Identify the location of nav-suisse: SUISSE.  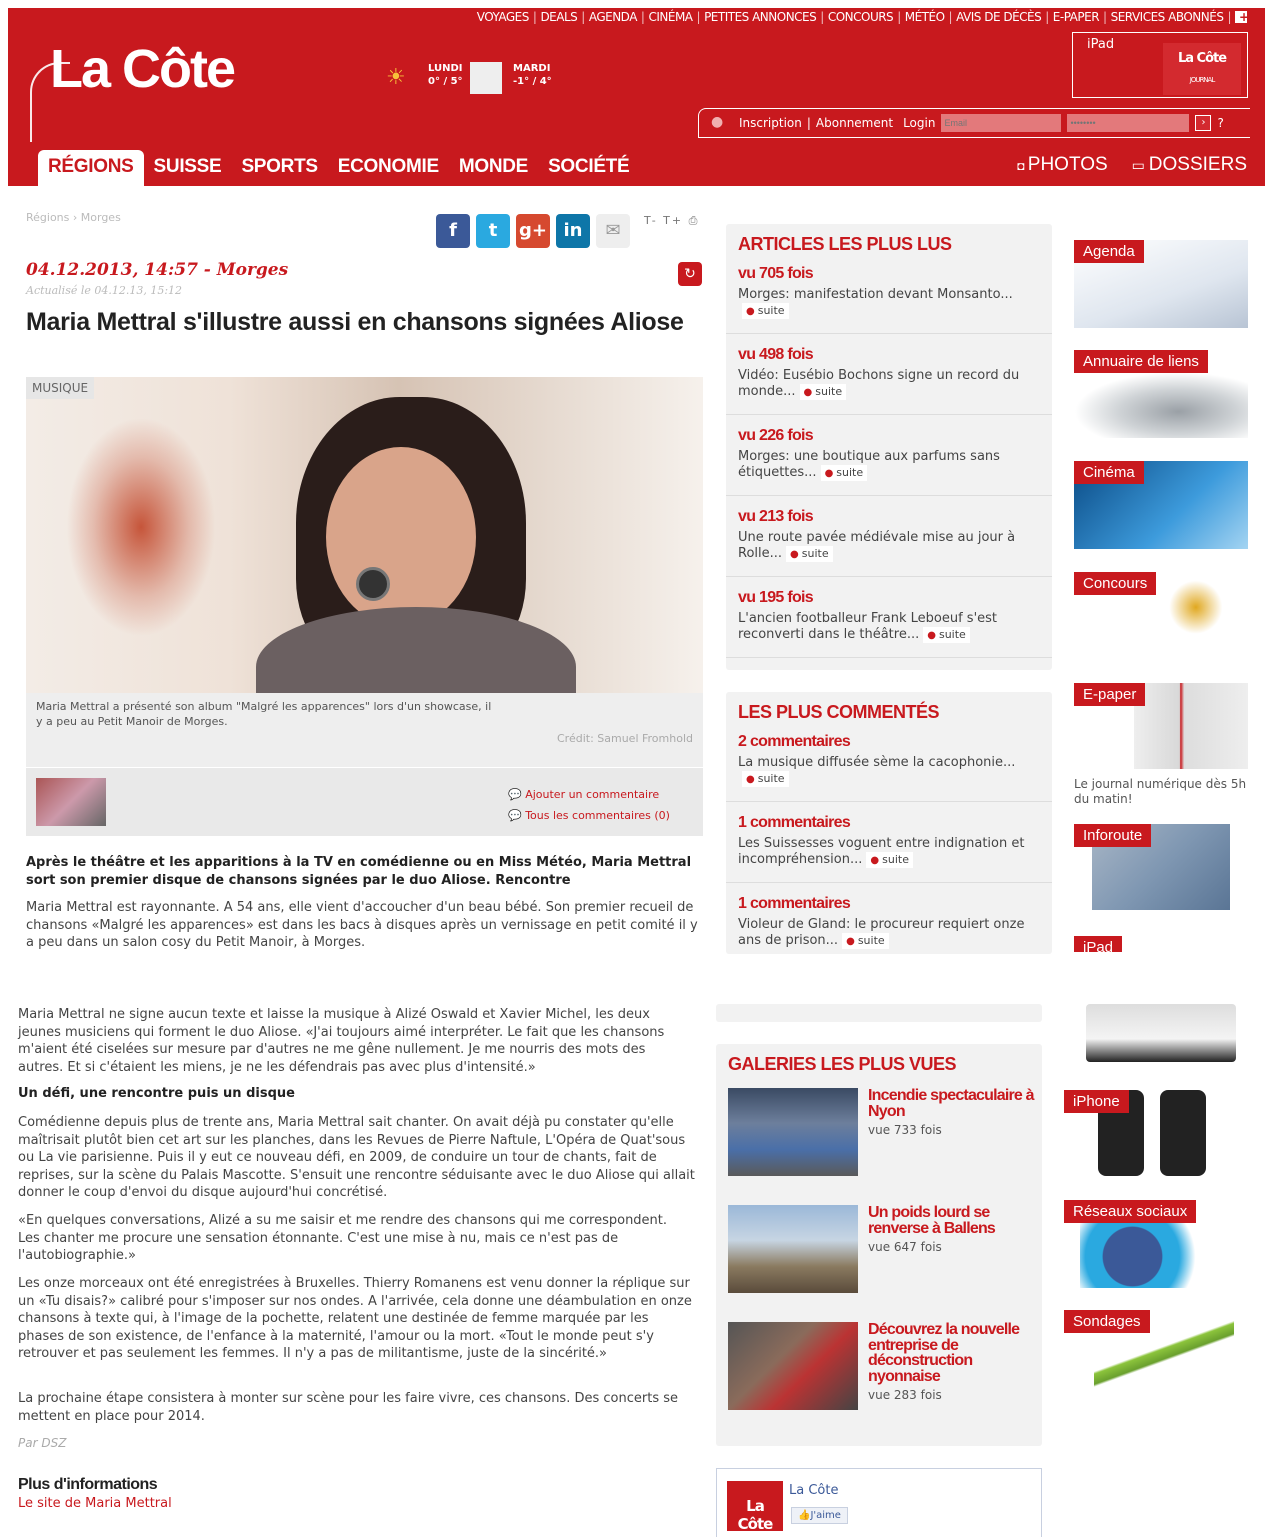
(188, 168).